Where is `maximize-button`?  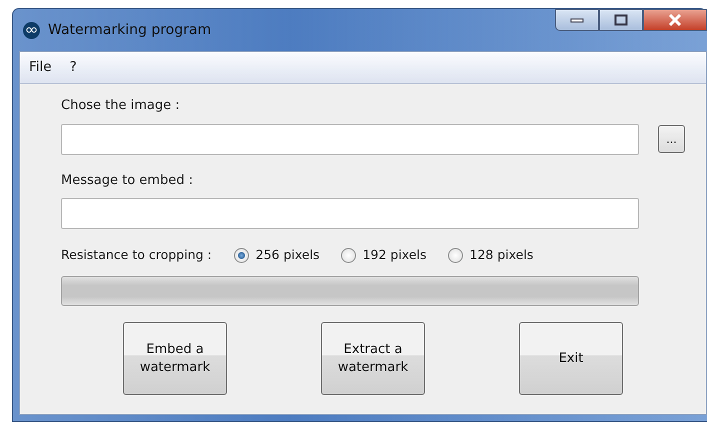
maximize-button is located at coordinates (621, 20).